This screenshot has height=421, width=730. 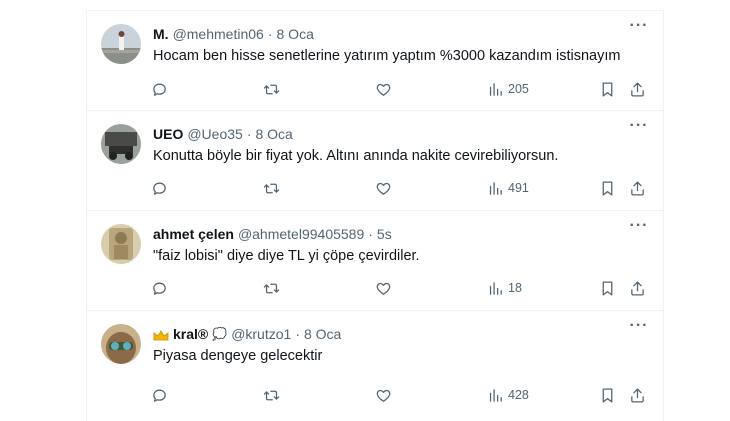 I want to click on thought-bubble-badge: 💭, so click(x=220, y=334).